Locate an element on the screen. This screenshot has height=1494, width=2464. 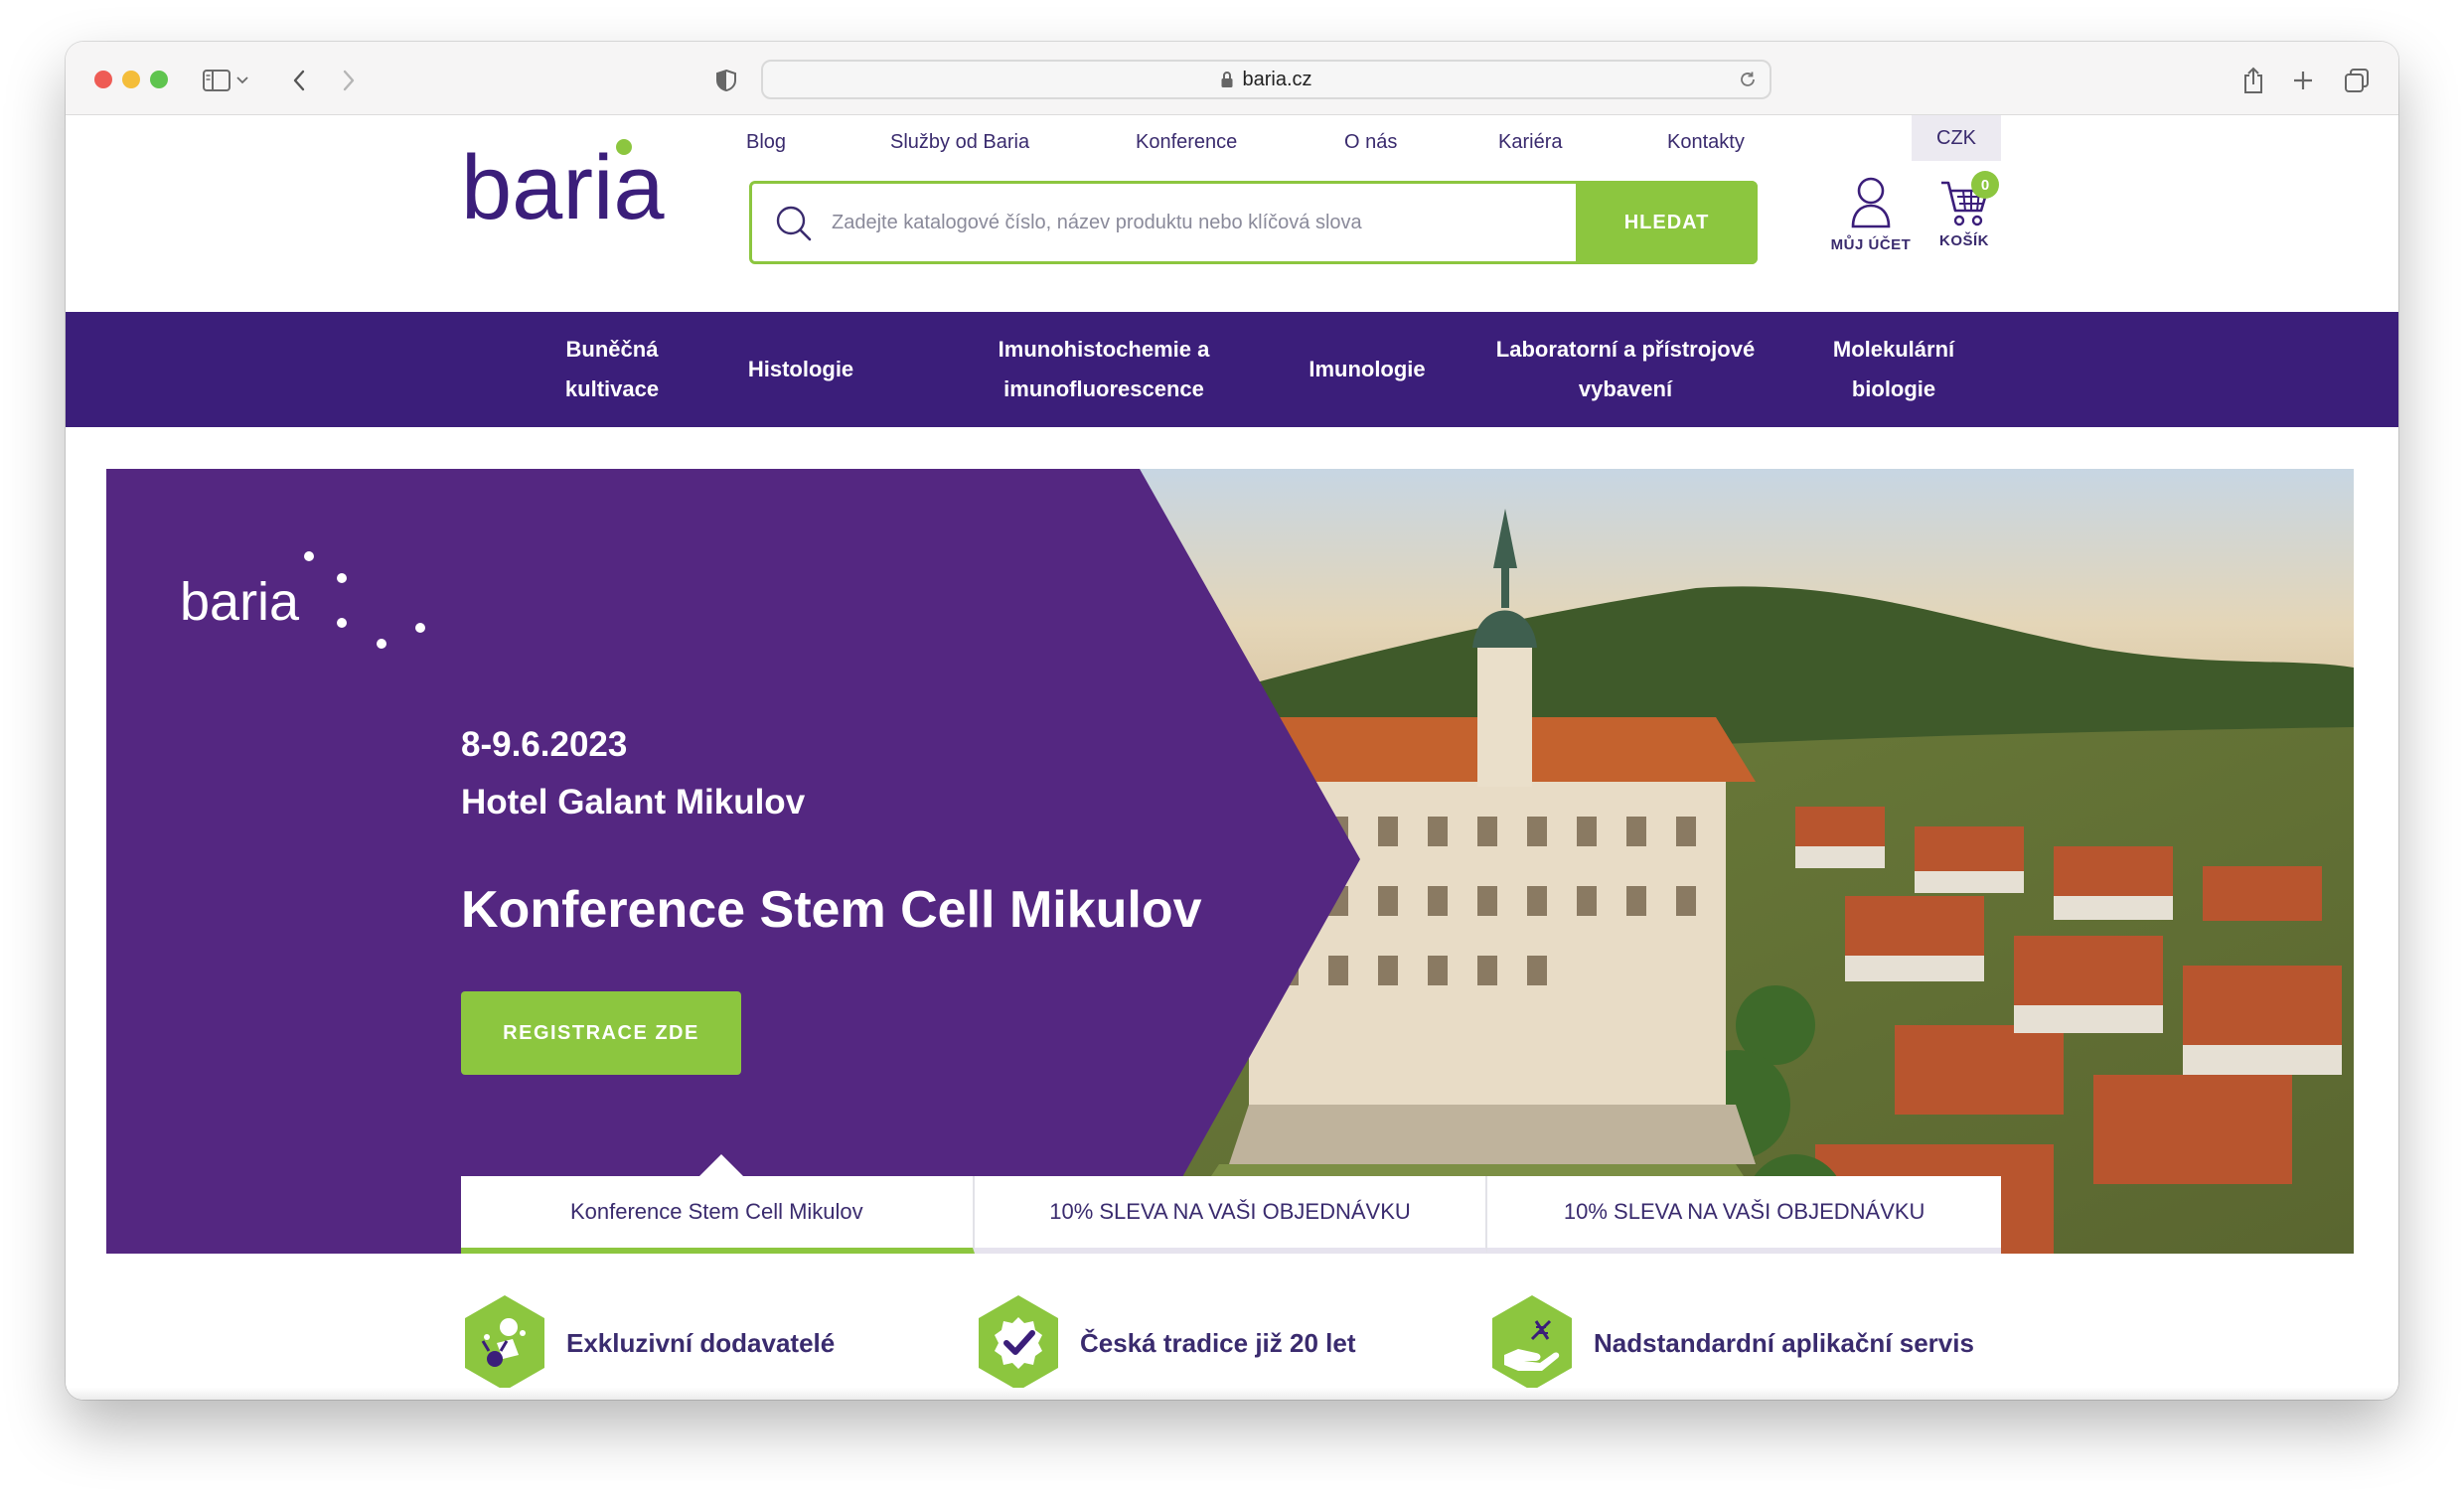
privacy-shield-icon is located at coordinates (726, 81).